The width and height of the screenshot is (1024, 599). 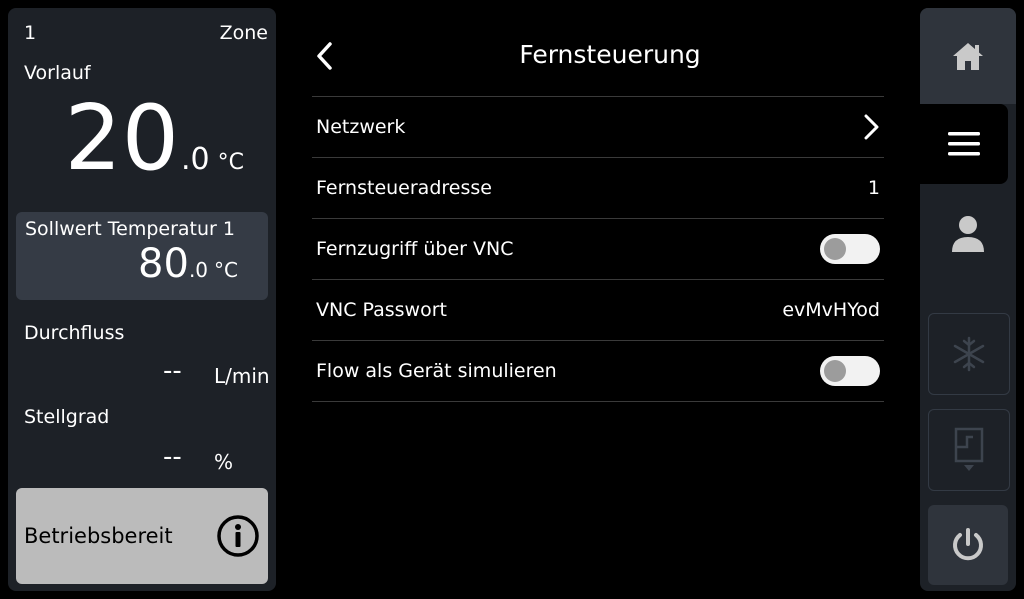 What do you see at coordinates (230, 162) in the screenshot?
I see `flow-temp-unit: °C` at bounding box center [230, 162].